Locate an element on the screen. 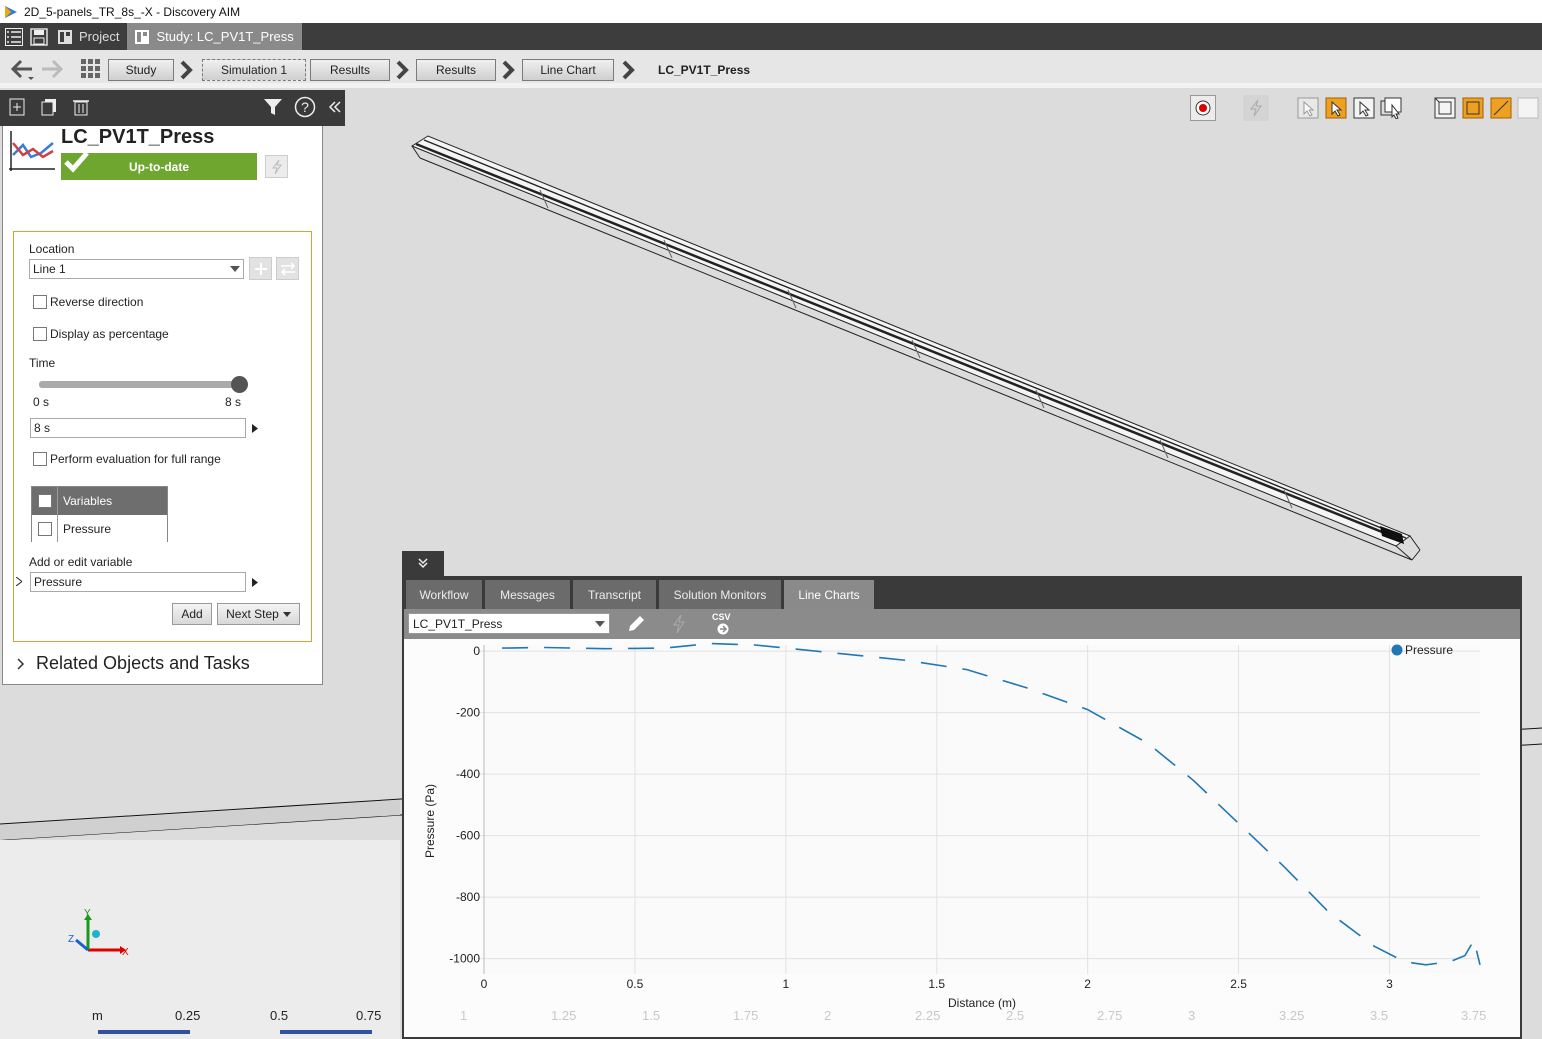 The height and width of the screenshot is (1039, 1542). display-percentage-checkbox is located at coordinates (40, 334).